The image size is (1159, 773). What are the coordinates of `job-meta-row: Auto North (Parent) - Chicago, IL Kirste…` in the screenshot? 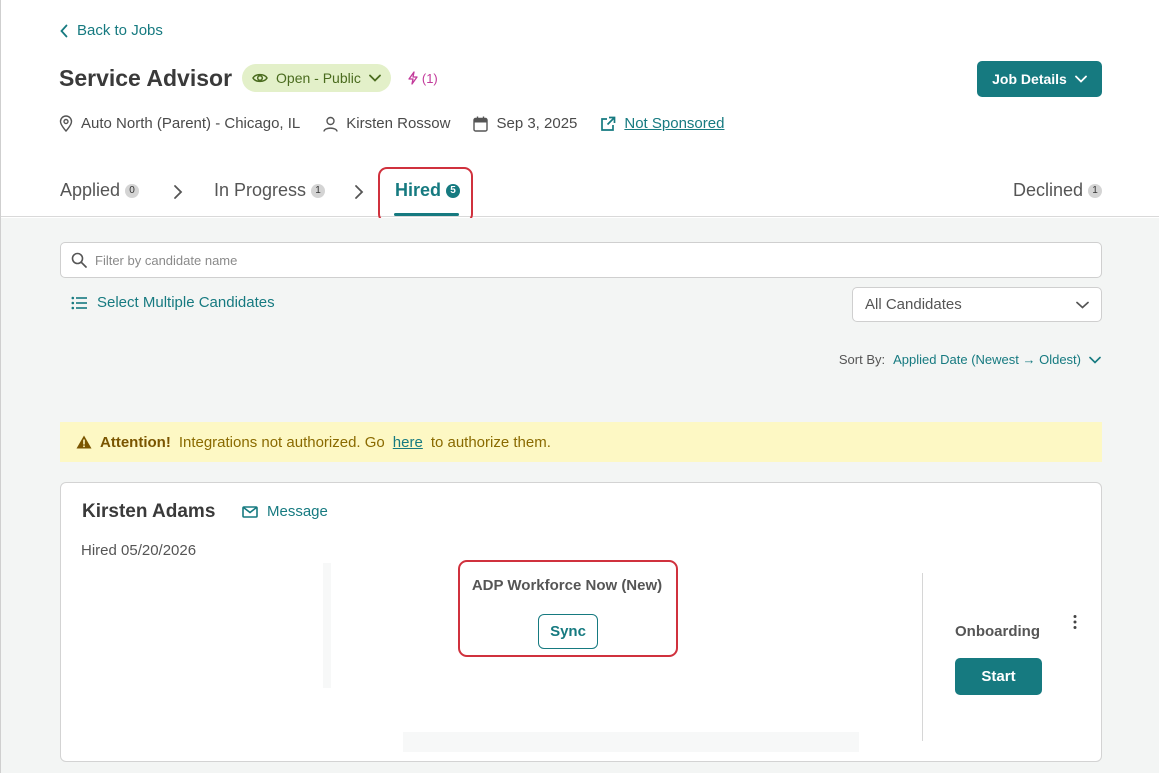 It's located at (403, 123).